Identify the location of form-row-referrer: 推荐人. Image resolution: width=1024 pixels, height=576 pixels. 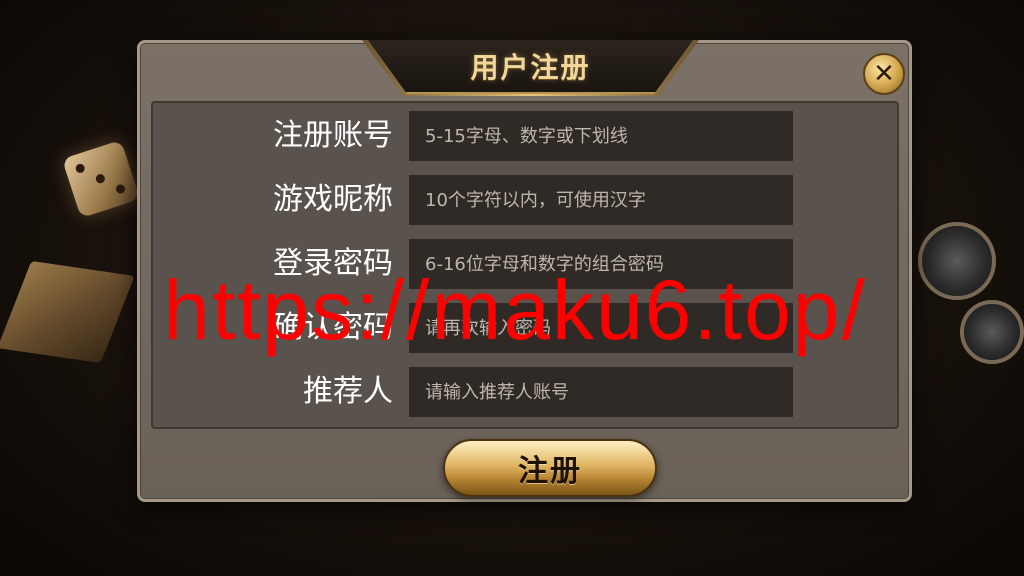
(525, 392).